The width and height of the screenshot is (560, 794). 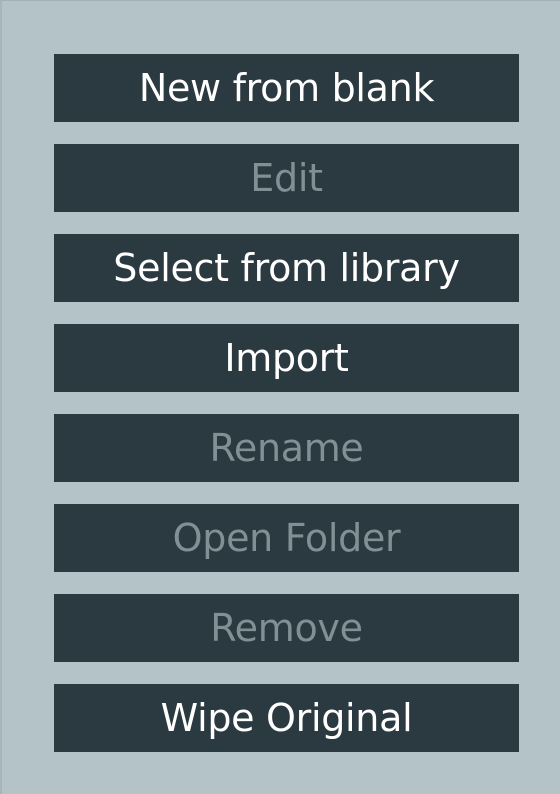 I want to click on rename-button: Rename, so click(x=286, y=448).